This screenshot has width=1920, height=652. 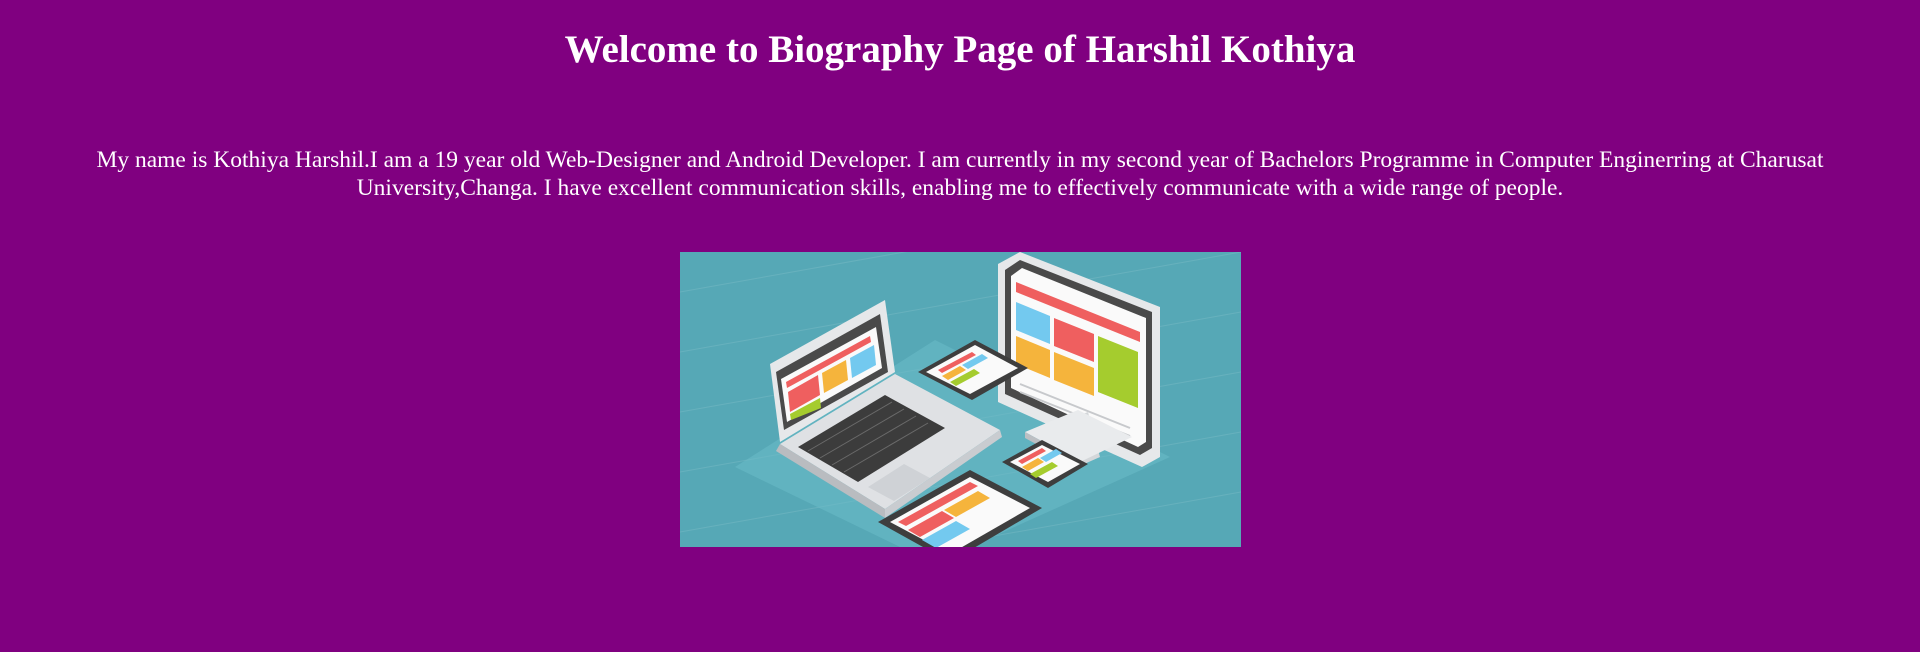 What do you see at coordinates (960, 399) in the screenshot?
I see `responsive-devices-illustration` at bounding box center [960, 399].